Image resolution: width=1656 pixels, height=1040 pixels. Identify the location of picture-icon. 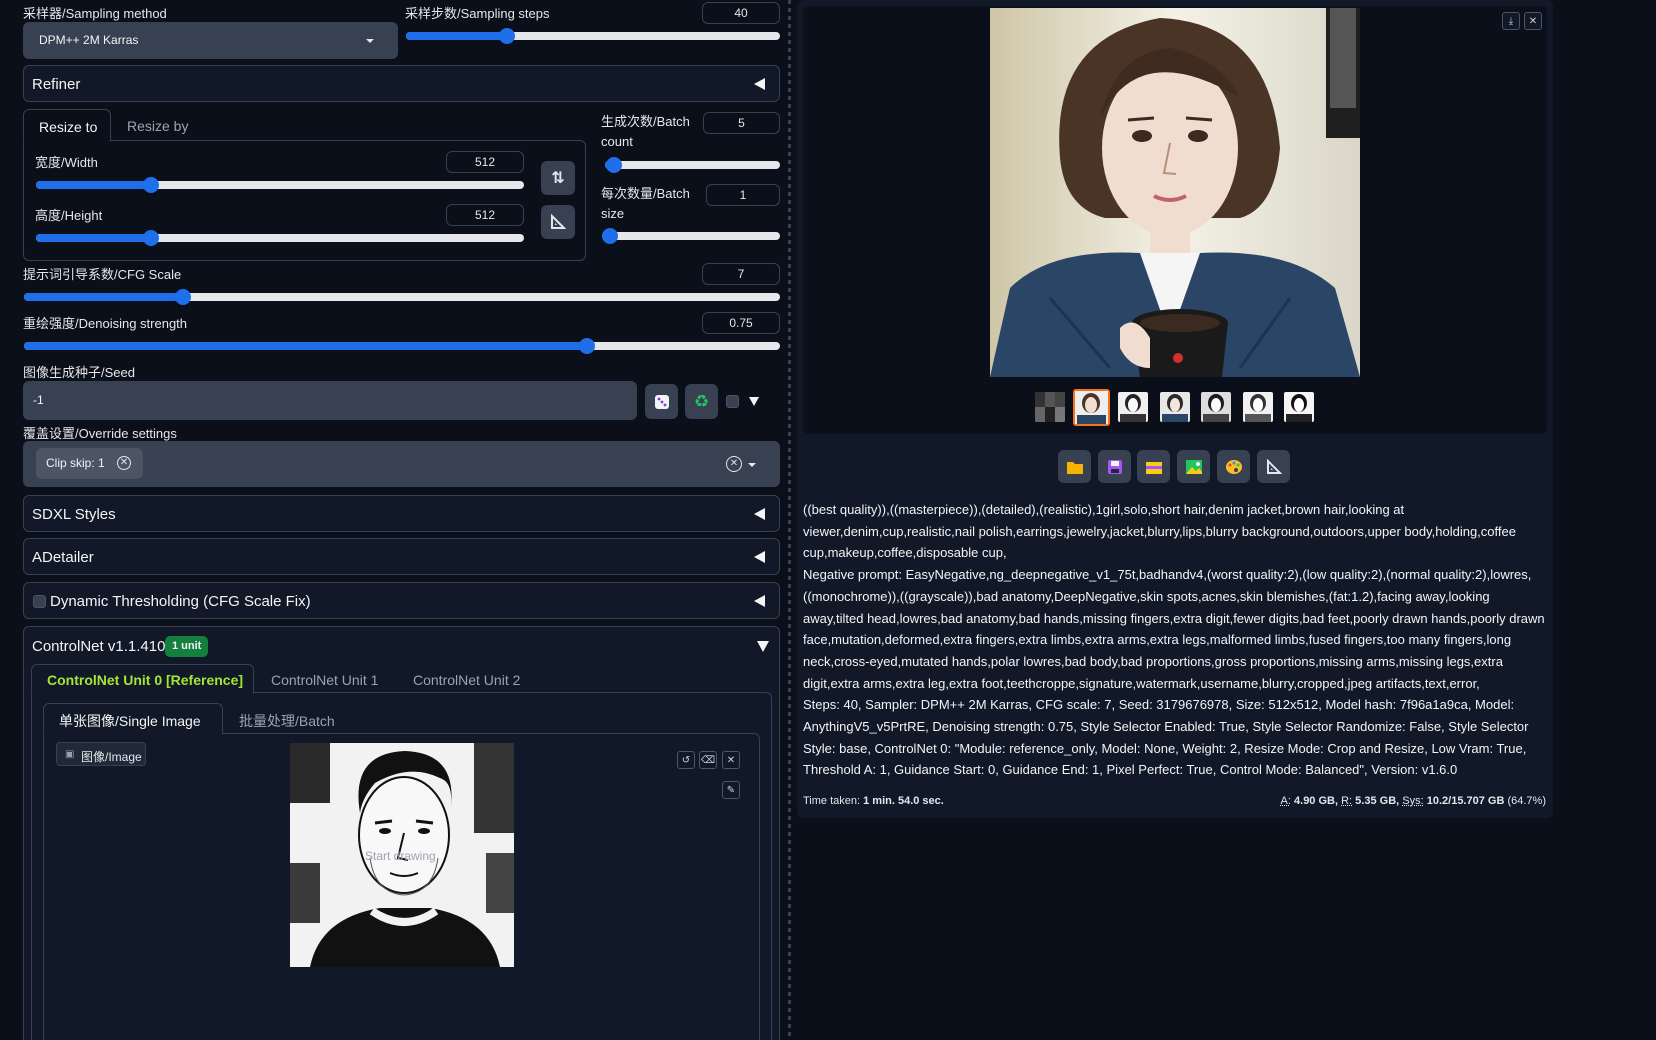
(1193, 466).